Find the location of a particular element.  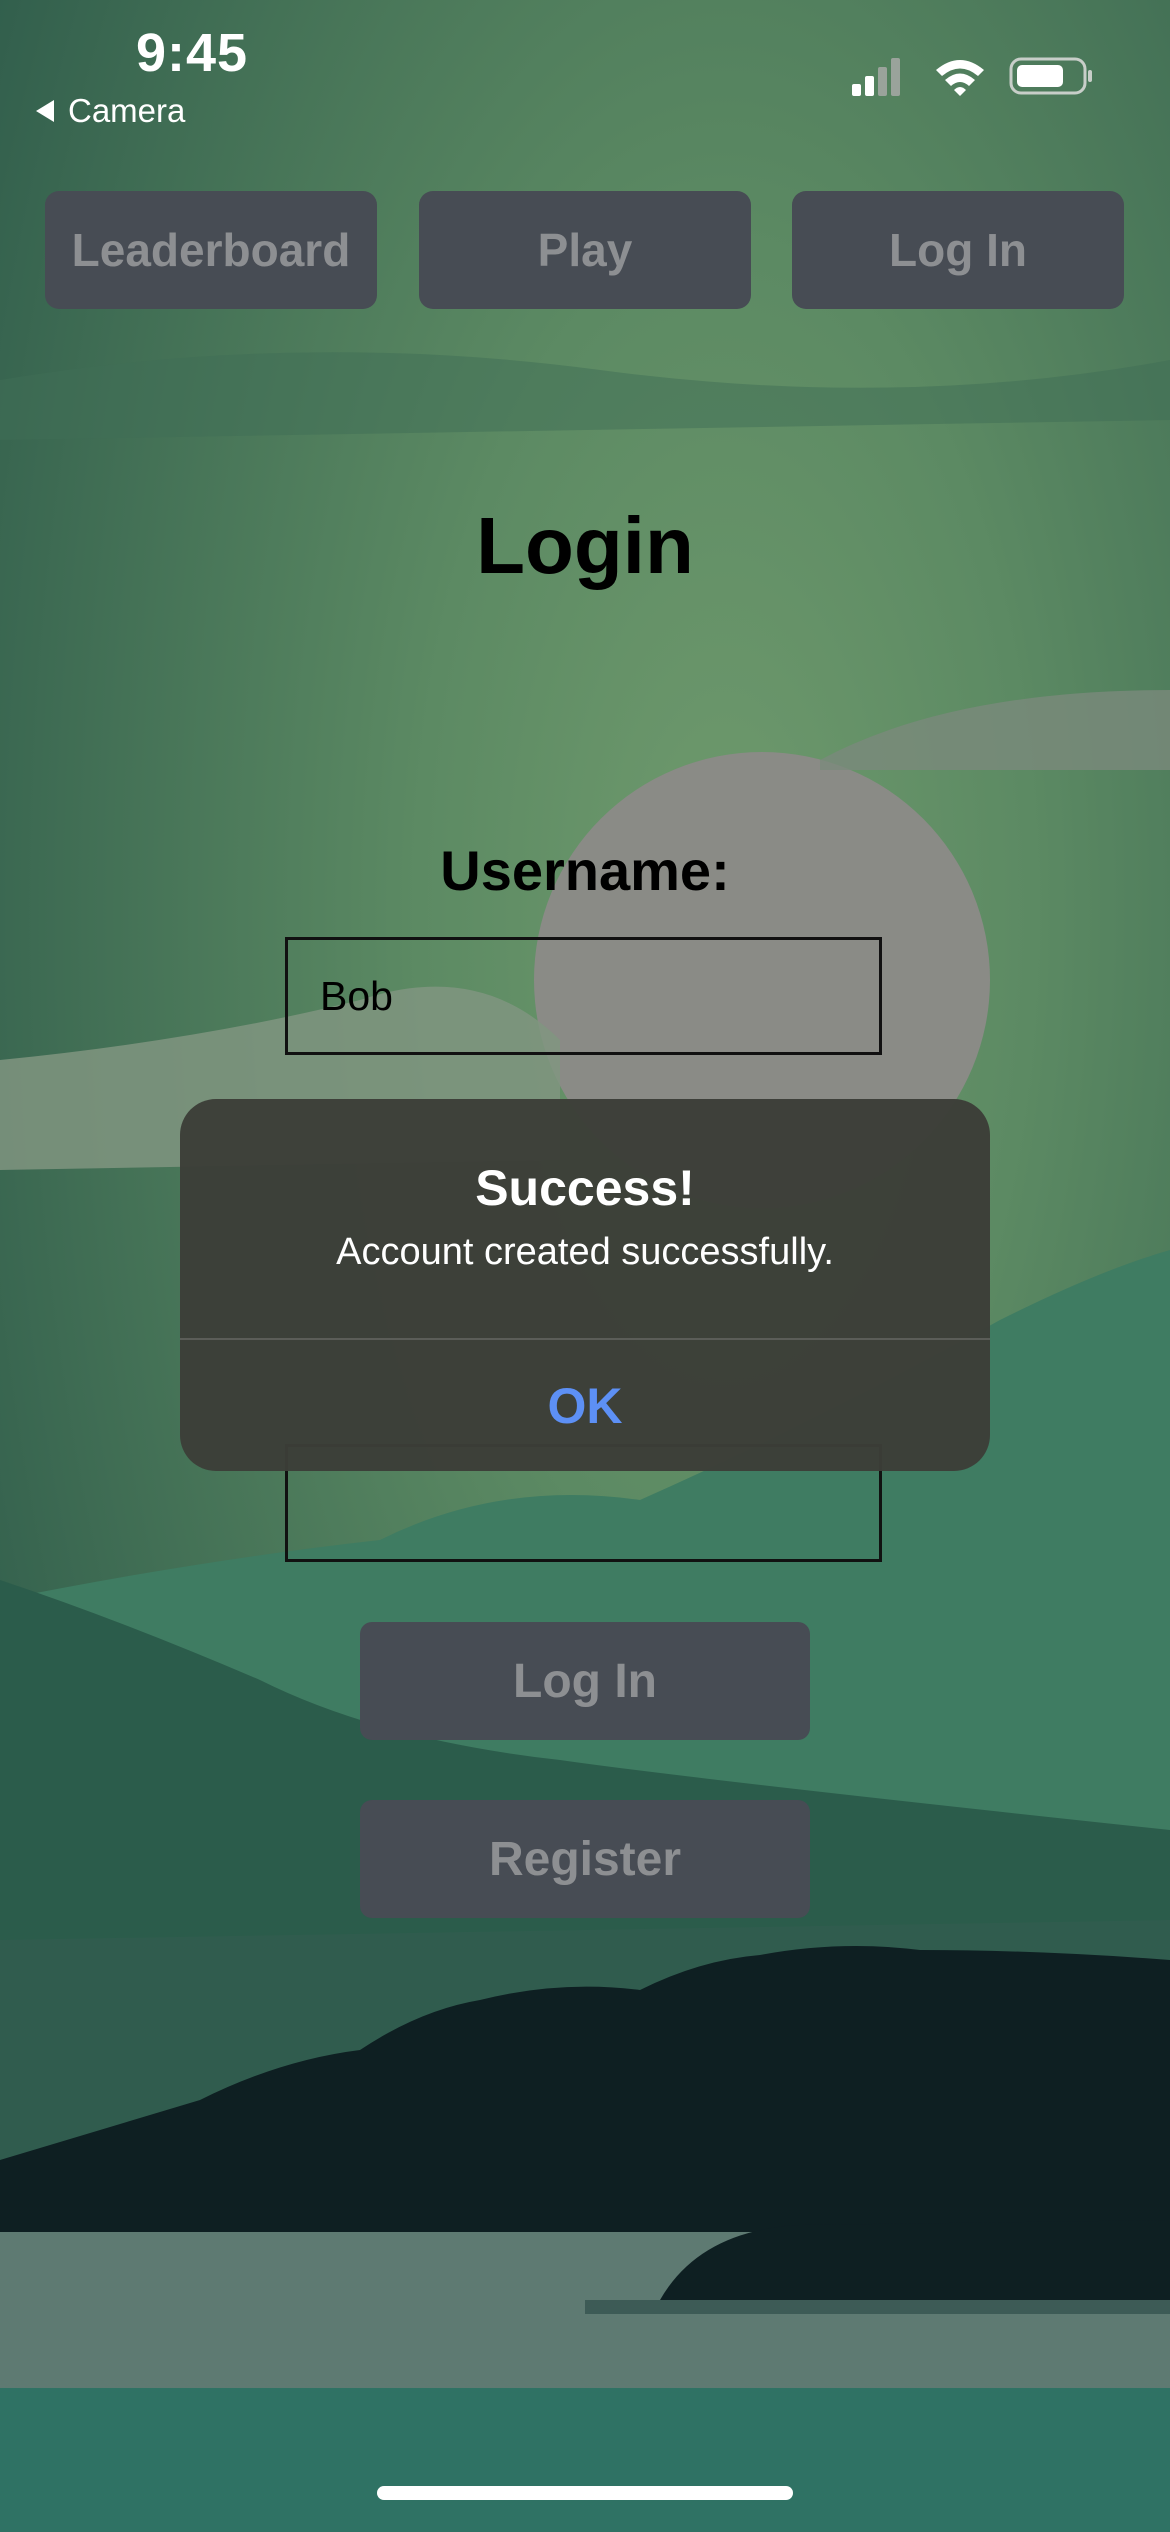

wifi-icon is located at coordinates (960, 78).